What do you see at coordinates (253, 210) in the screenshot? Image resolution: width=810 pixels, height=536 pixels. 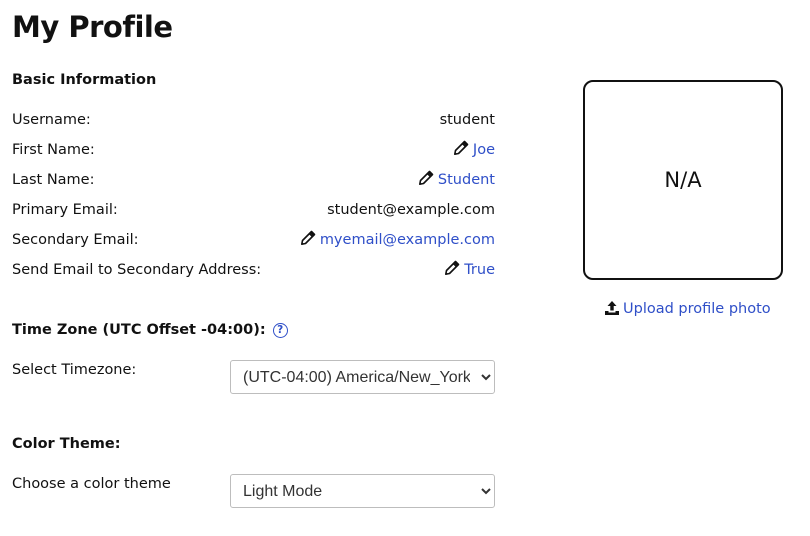 I see `primary-email-row: Primary Email: student@example.com` at bounding box center [253, 210].